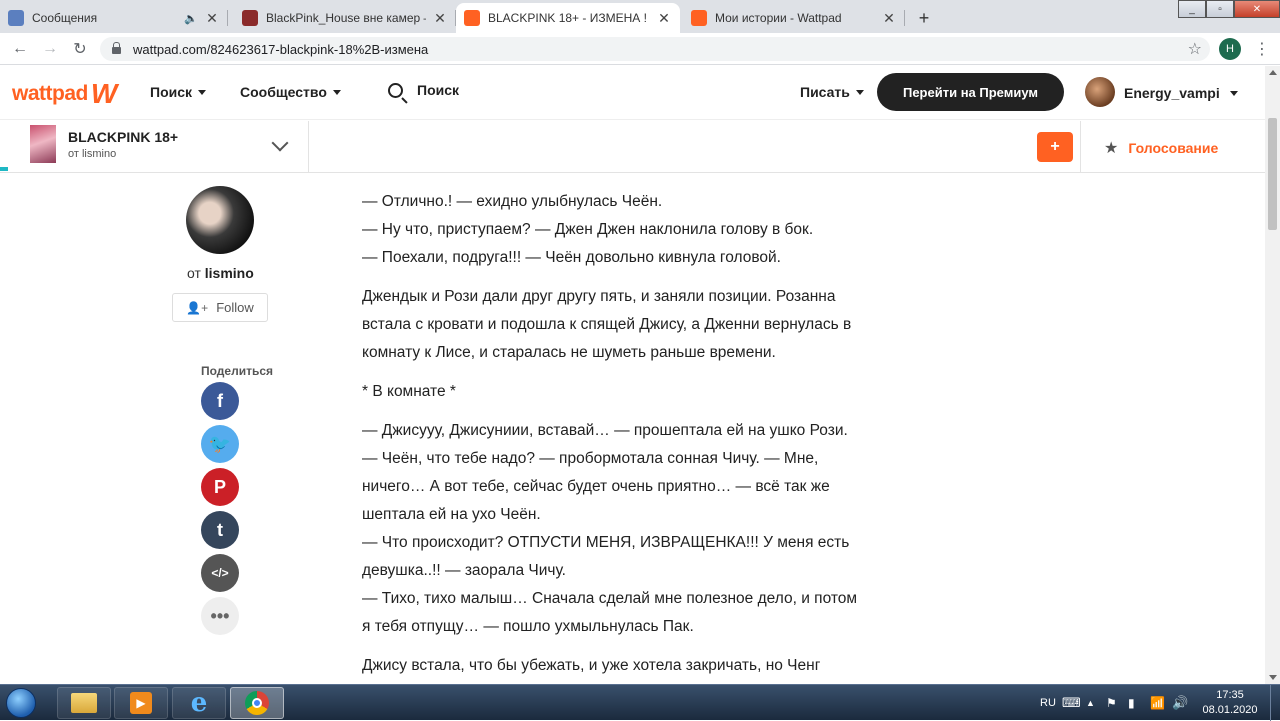 The height and width of the screenshot is (721, 1280). I want to click on clock-date: 08.01.2020, so click(1230, 710).